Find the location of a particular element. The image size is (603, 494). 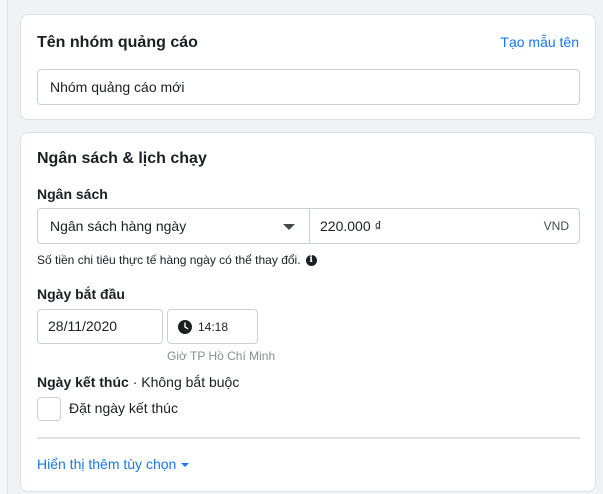

budget-type-value: Ngân sách hàng ngày is located at coordinates (118, 226).